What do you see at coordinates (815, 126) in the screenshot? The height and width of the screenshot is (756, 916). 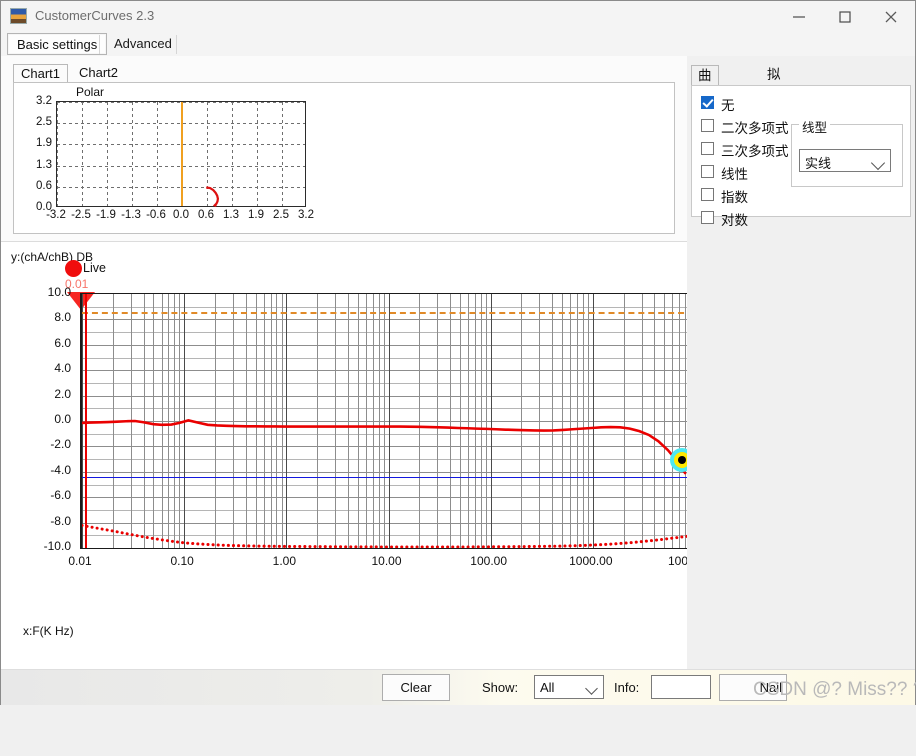 I see `linetype-inner-title: 线型` at bounding box center [815, 126].